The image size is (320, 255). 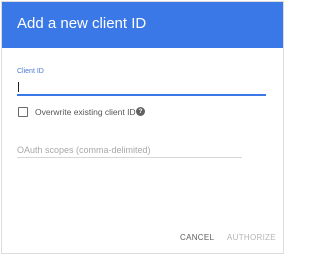 What do you see at coordinates (129, 150) in the screenshot?
I see `oauth-scopes-input` at bounding box center [129, 150].